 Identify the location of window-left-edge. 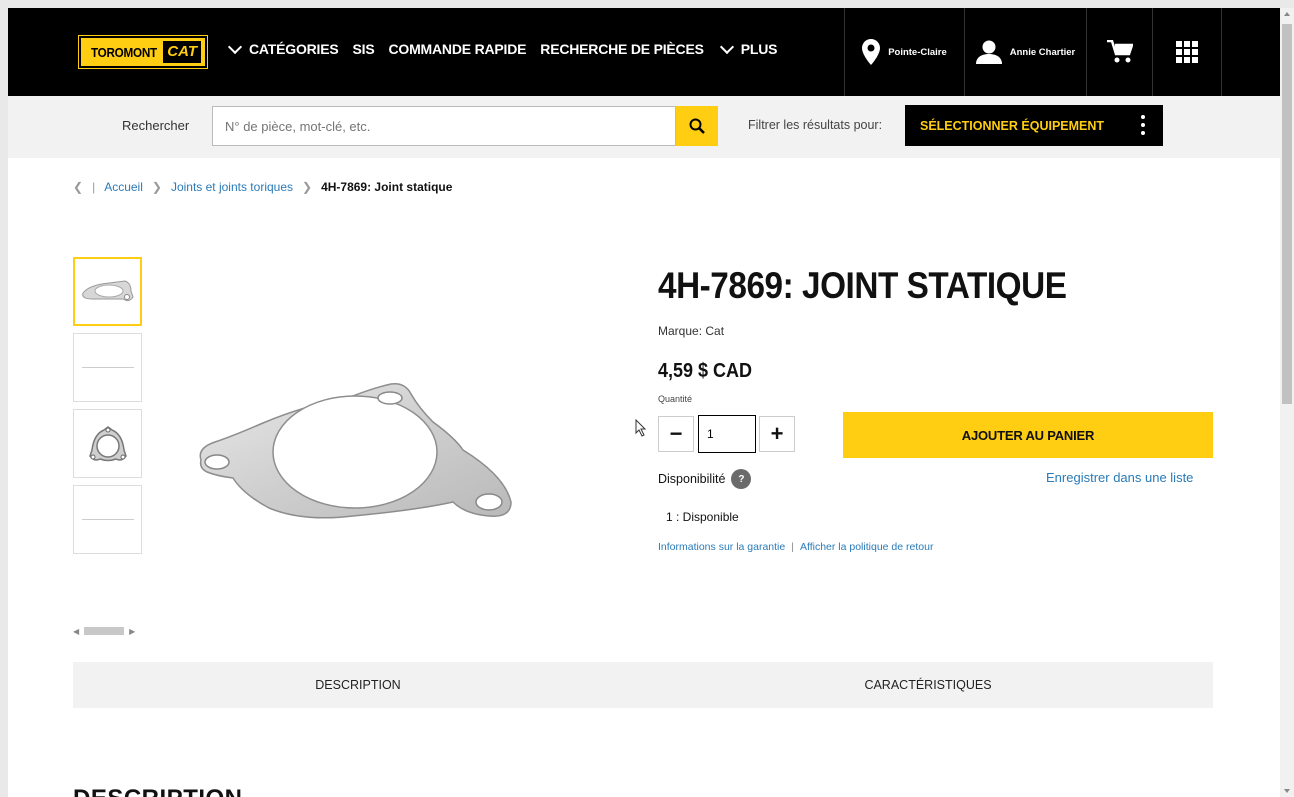
(4, 398).